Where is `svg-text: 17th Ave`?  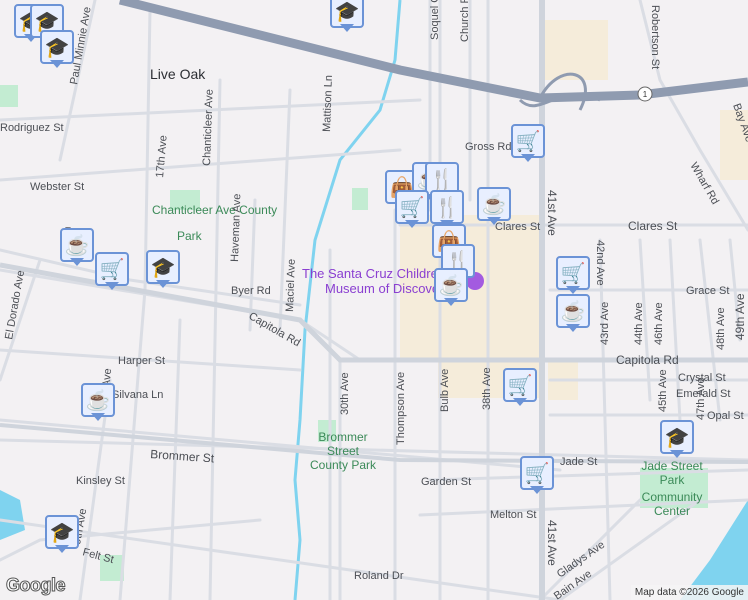
svg-text: 17th Ave is located at coordinates (162, 157).